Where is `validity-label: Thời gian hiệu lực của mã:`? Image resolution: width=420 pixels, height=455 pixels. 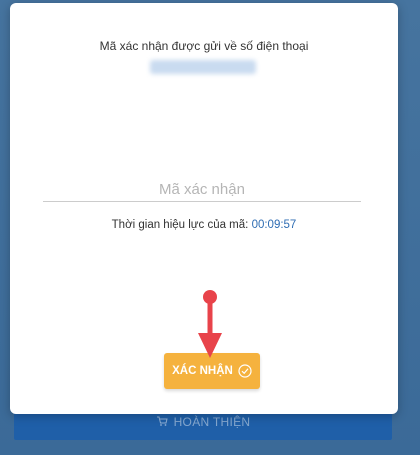 validity-label: Thời gian hiệu lực của mã: is located at coordinates (180, 225).